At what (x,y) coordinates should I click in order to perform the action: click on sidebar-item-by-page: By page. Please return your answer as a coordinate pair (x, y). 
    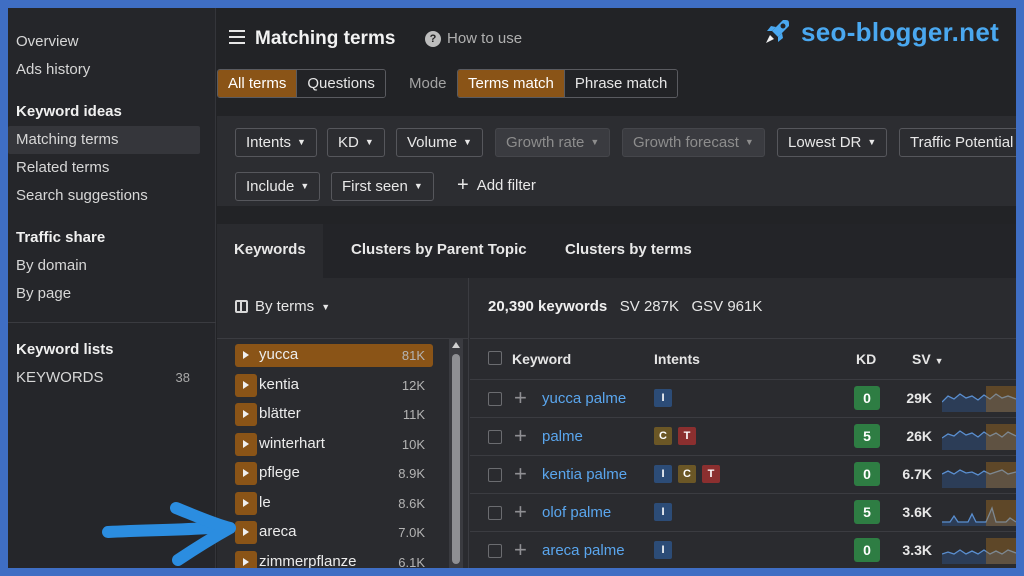
    Looking at the image, I should click on (104, 294).